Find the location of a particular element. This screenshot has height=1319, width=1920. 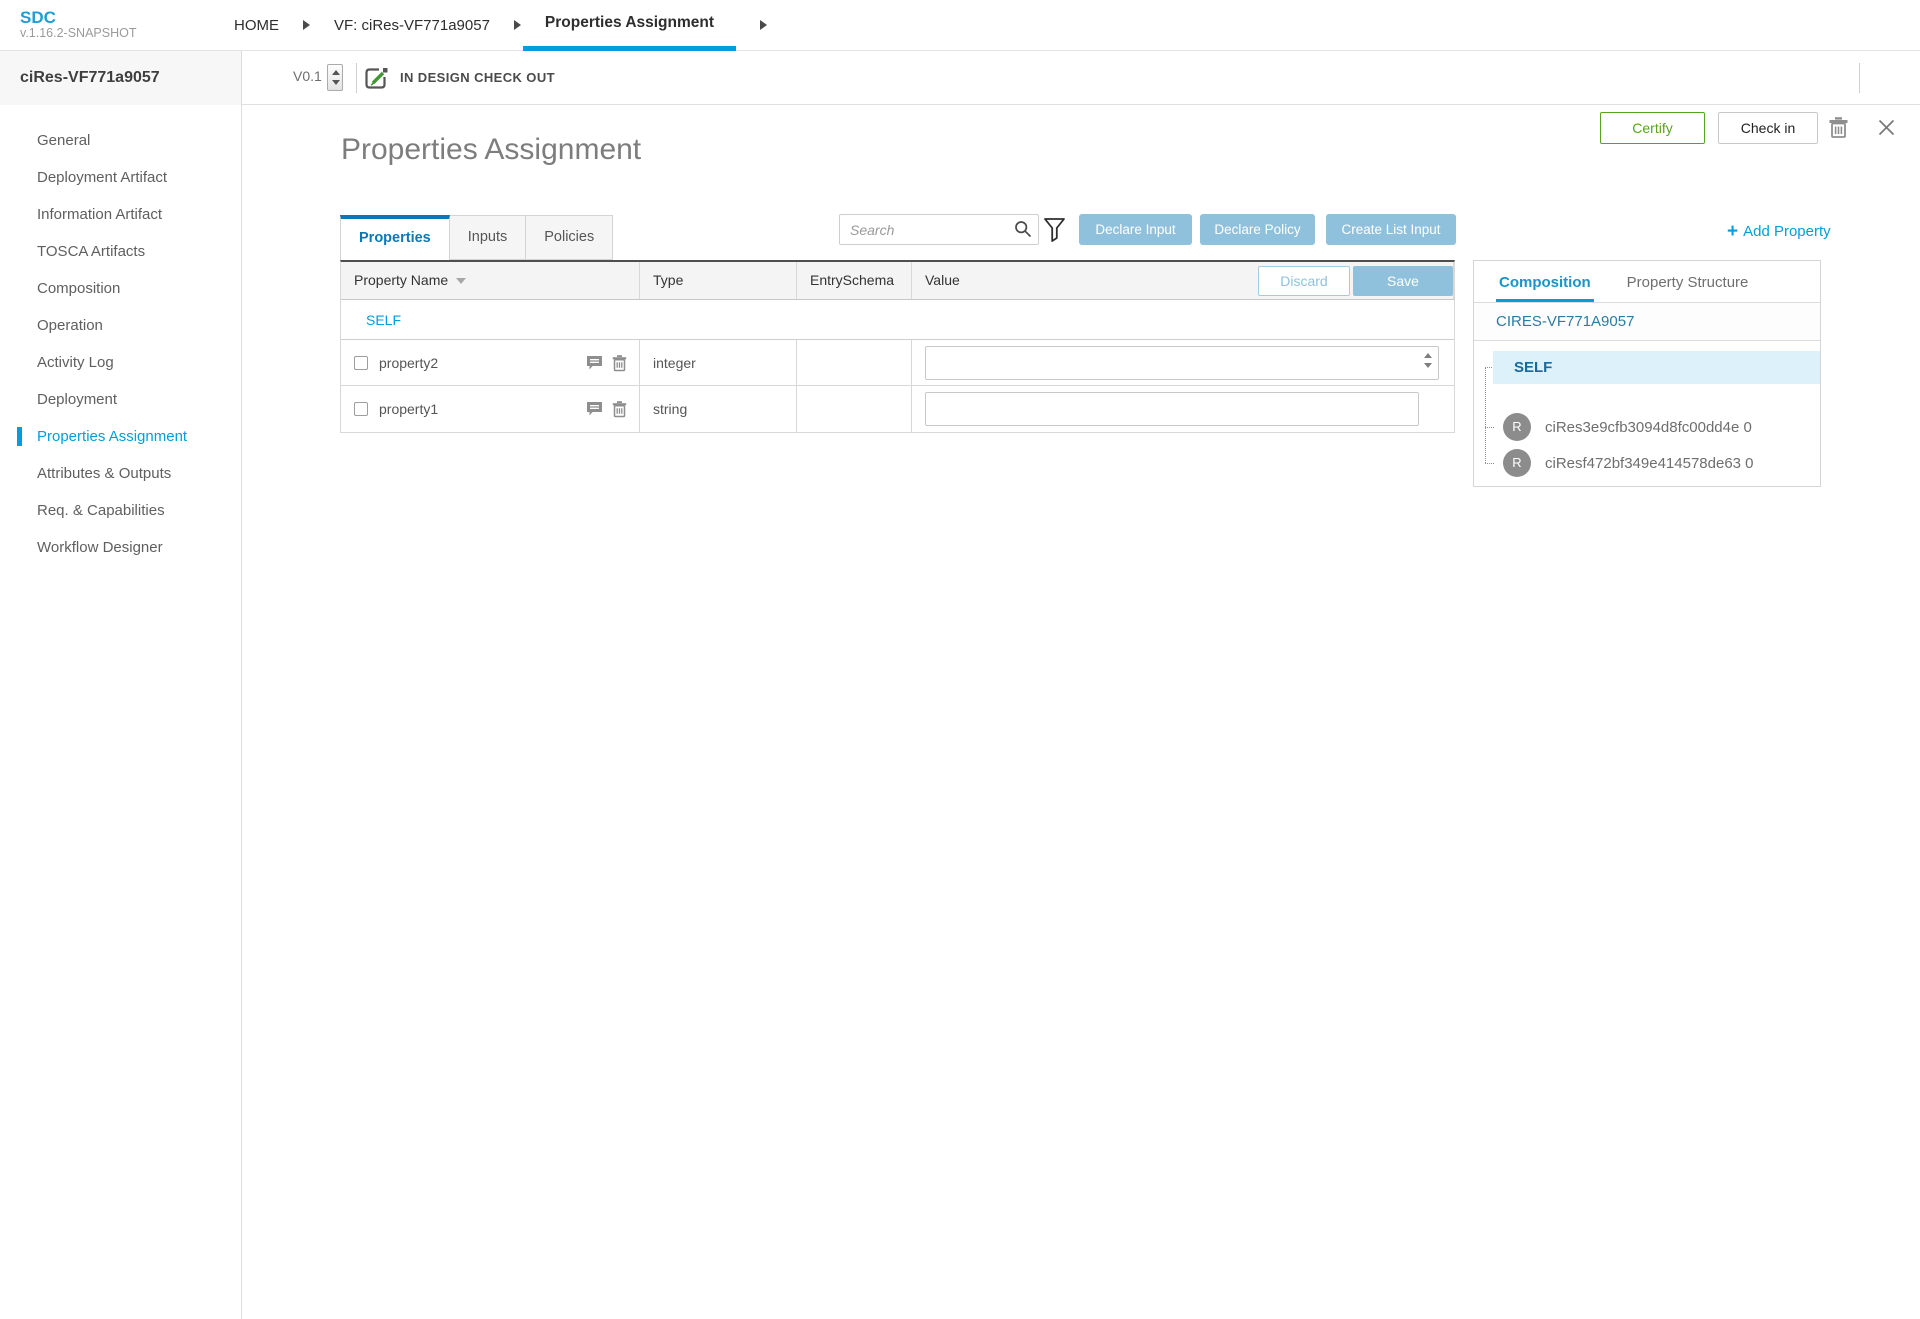

add-property-label: Add Property is located at coordinates (1787, 231).